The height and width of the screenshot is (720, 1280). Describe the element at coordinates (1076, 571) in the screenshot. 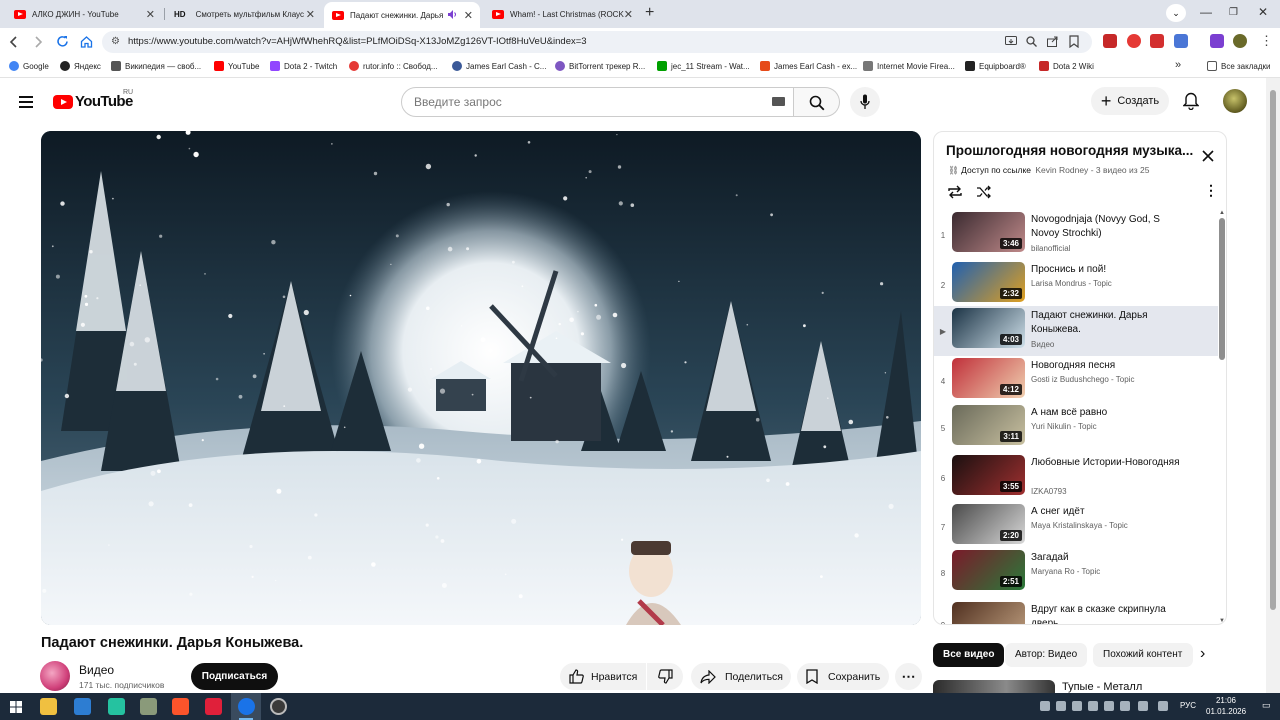

I see `playlist-item: 8 2:51 Загадай Maryana Ro - Topic` at that location.